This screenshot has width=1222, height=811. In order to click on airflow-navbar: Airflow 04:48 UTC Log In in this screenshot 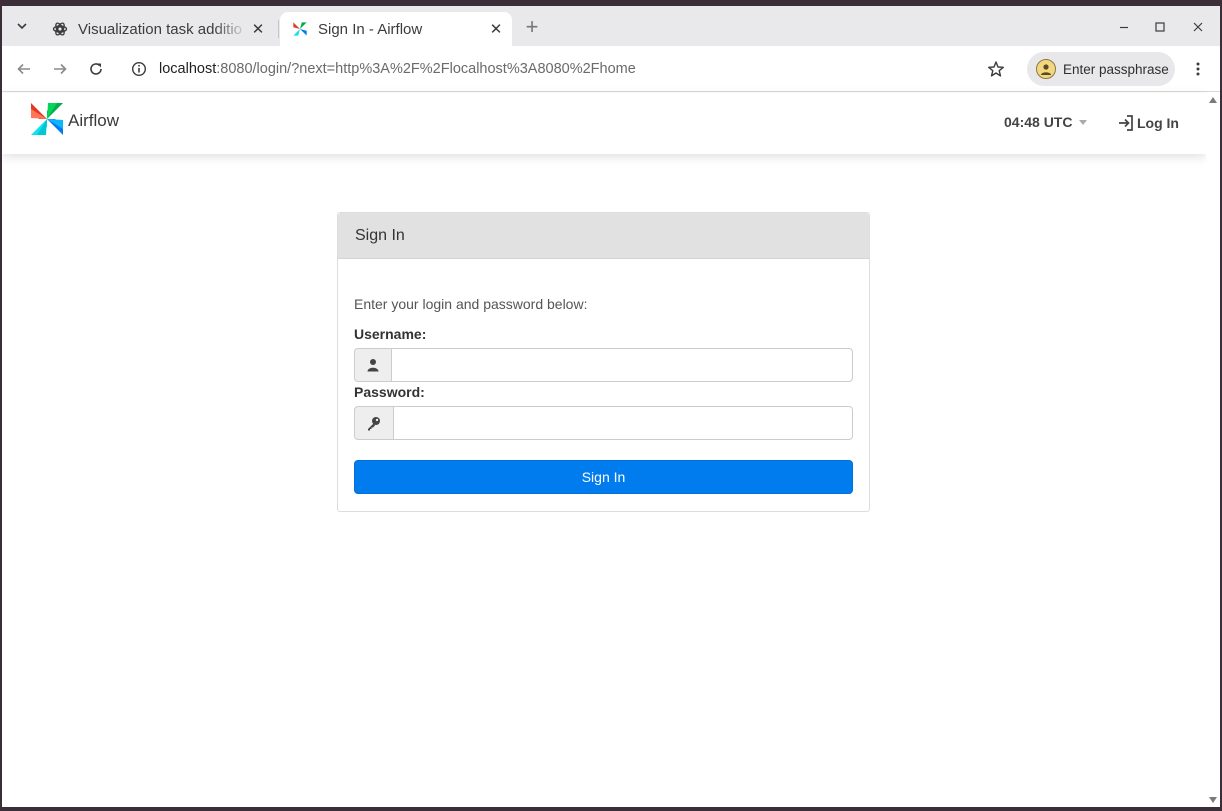, I will do `click(604, 123)`.